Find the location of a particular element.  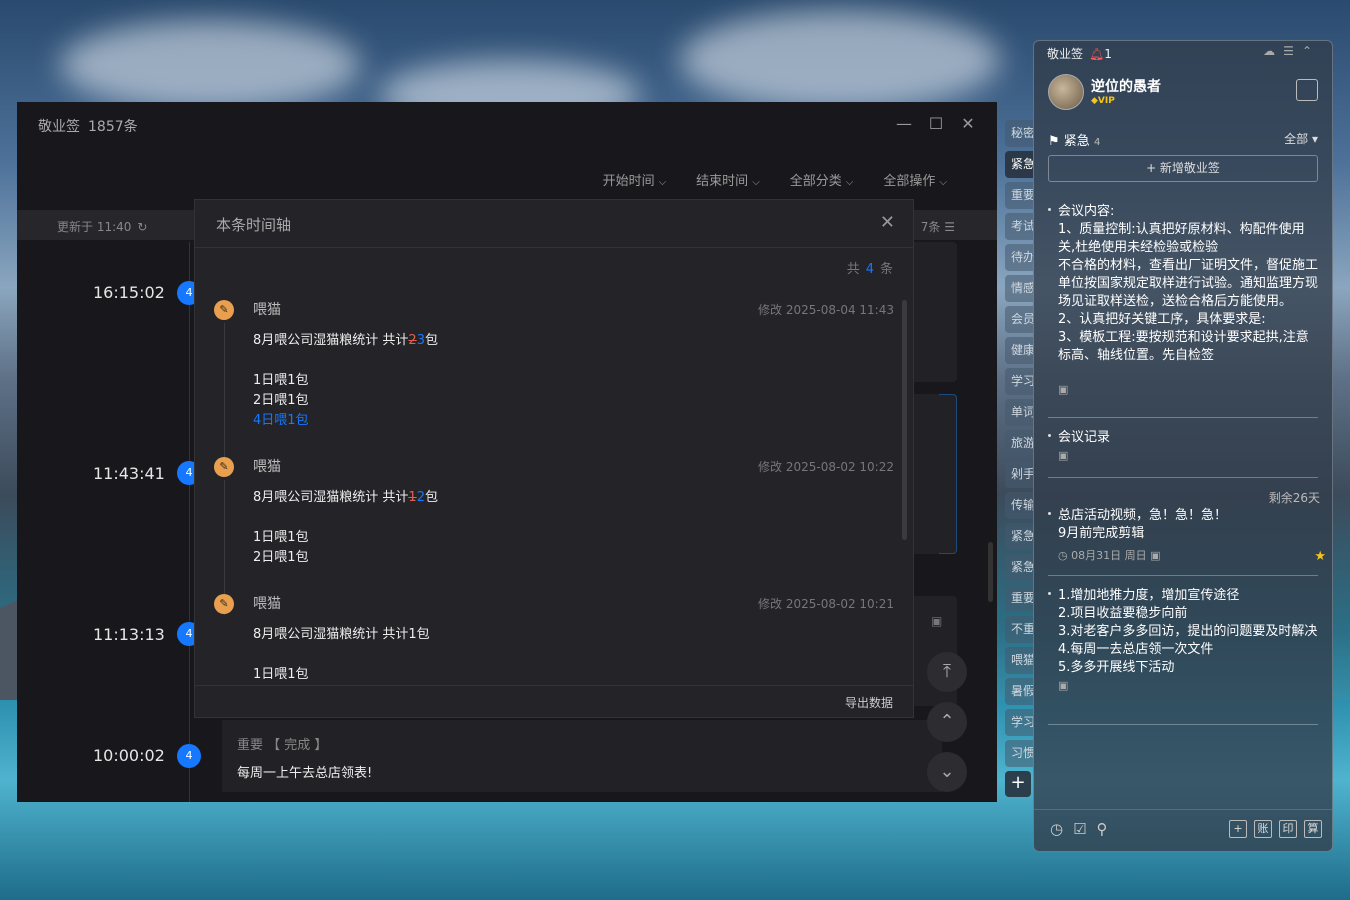

maximize-icon: ☐ is located at coordinates (936, 123).